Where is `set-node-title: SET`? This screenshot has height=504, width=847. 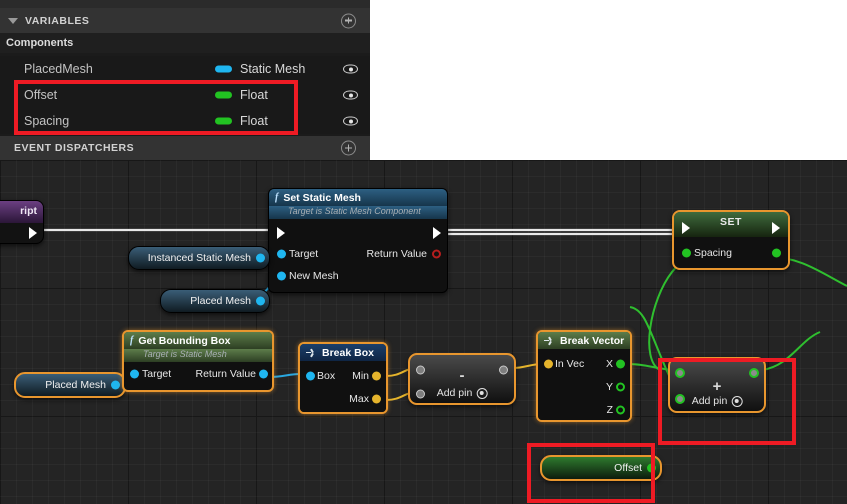 set-node-title: SET is located at coordinates (731, 222).